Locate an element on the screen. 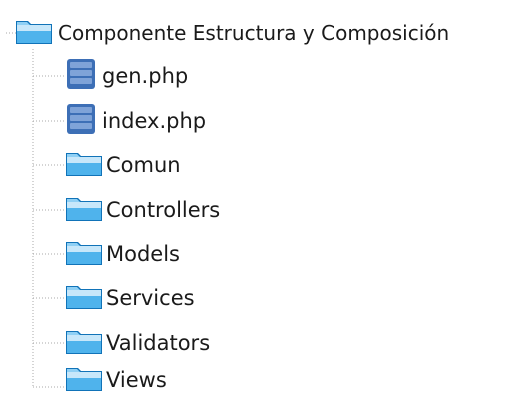 The image size is (522, 401). tree-node-label: Comun is located at coordinates (143, 165).